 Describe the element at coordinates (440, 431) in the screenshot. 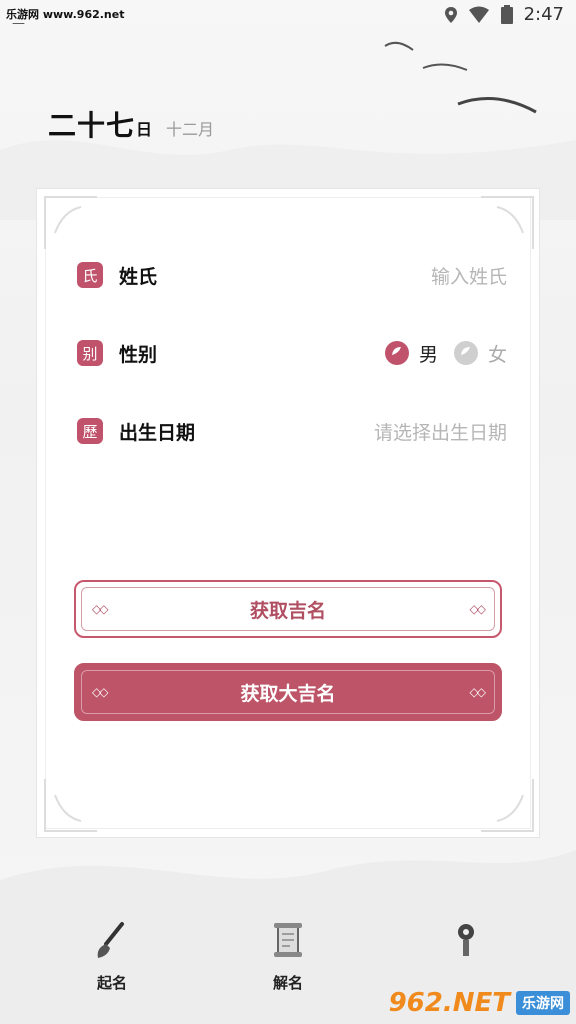

I see `birth-date-picker: 请选择出生日期` at that location.